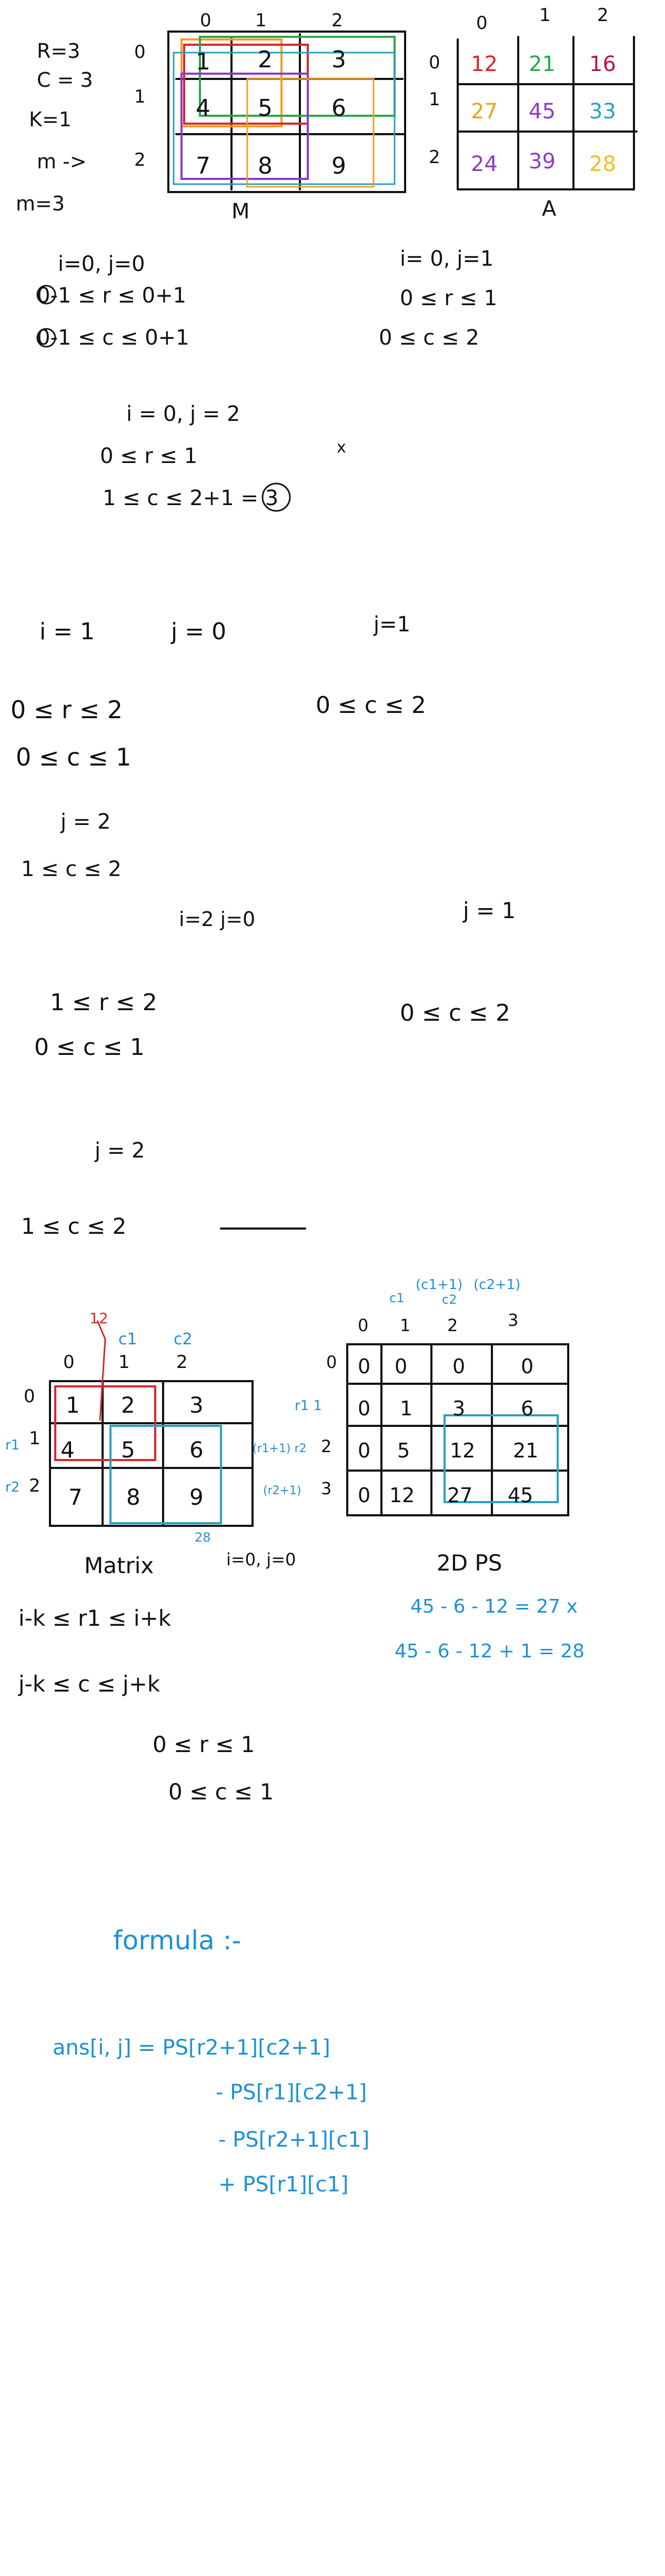  Describe the element at coordinates (550, 209) in the screenshot. I see `a-caption: A` at that location.